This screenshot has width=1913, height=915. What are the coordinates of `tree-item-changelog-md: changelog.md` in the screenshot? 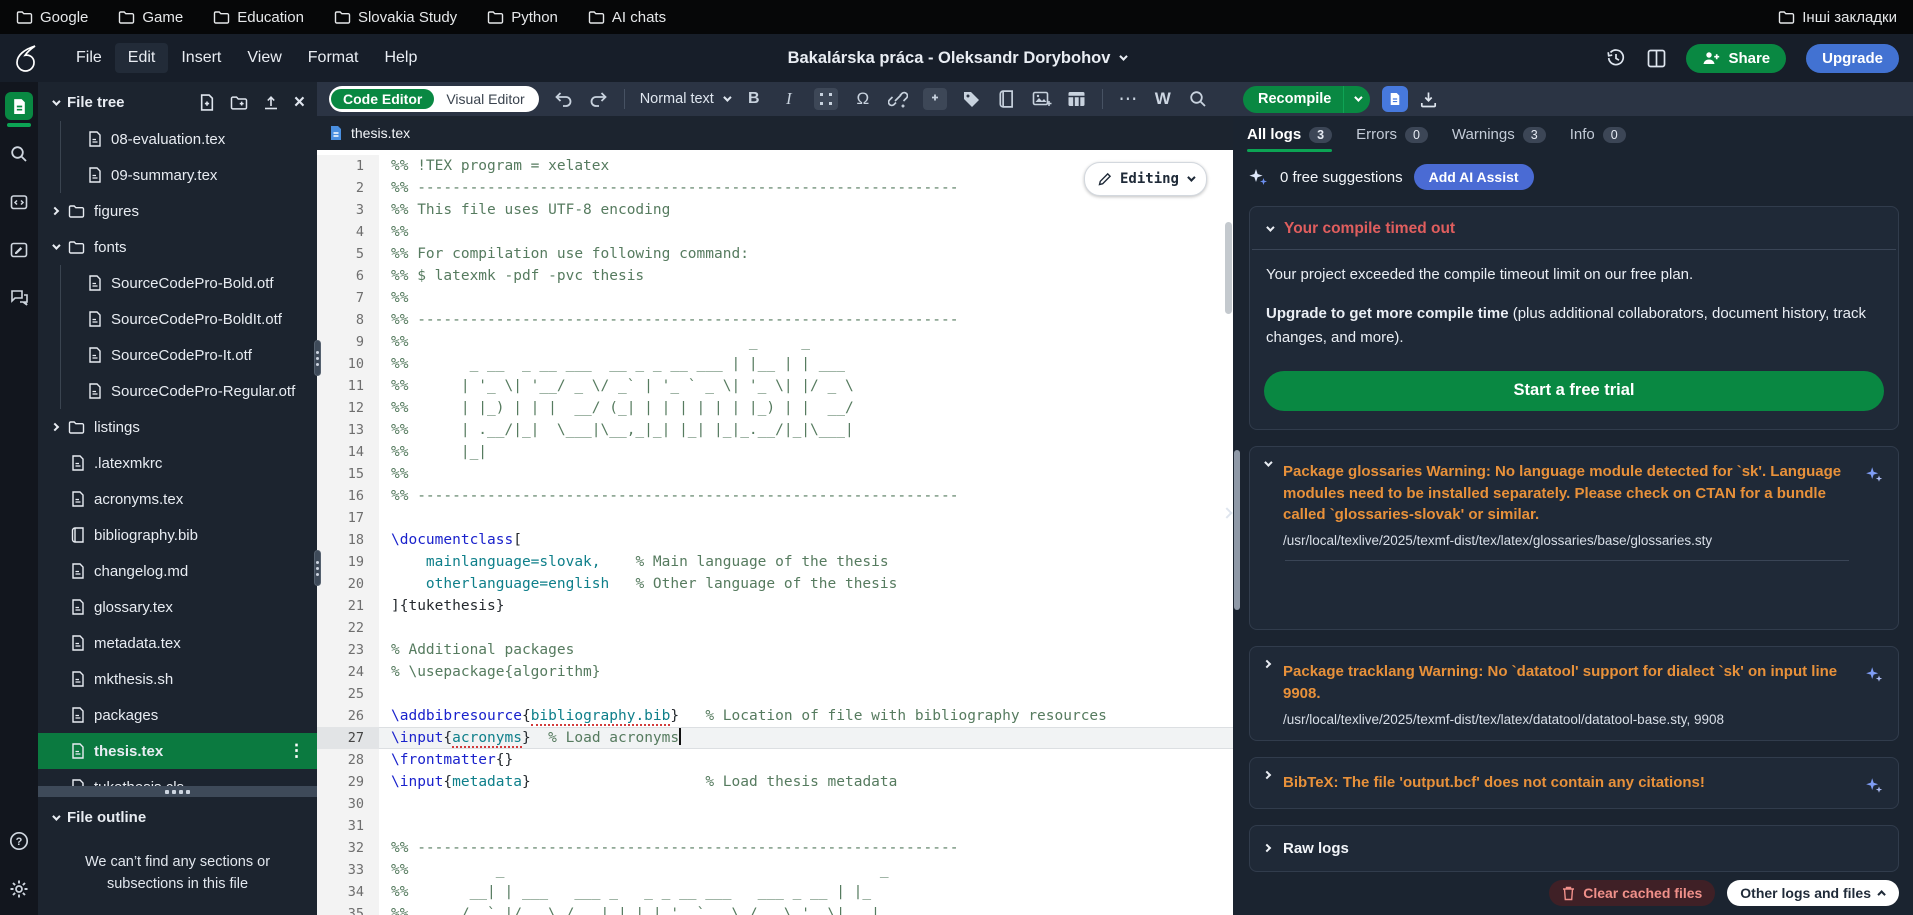 It's located at (177, 571).